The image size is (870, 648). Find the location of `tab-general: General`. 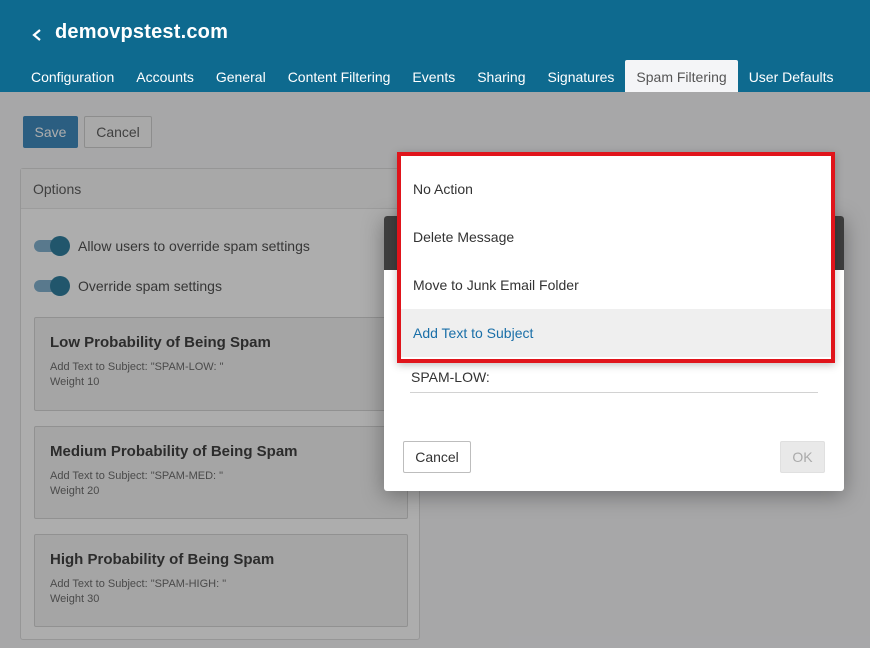

tab-general: General is located at coordinates (241, 76).